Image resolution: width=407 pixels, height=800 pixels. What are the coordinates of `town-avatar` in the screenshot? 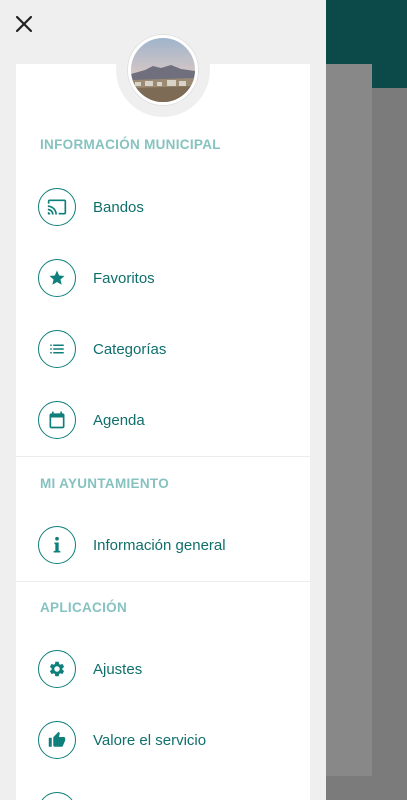 It's located at (163, 70).